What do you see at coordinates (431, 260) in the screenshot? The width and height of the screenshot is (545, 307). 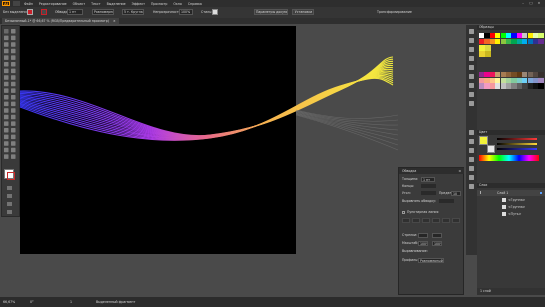 I see `profile-select: Равномерный` at bounding box center [431, 260].